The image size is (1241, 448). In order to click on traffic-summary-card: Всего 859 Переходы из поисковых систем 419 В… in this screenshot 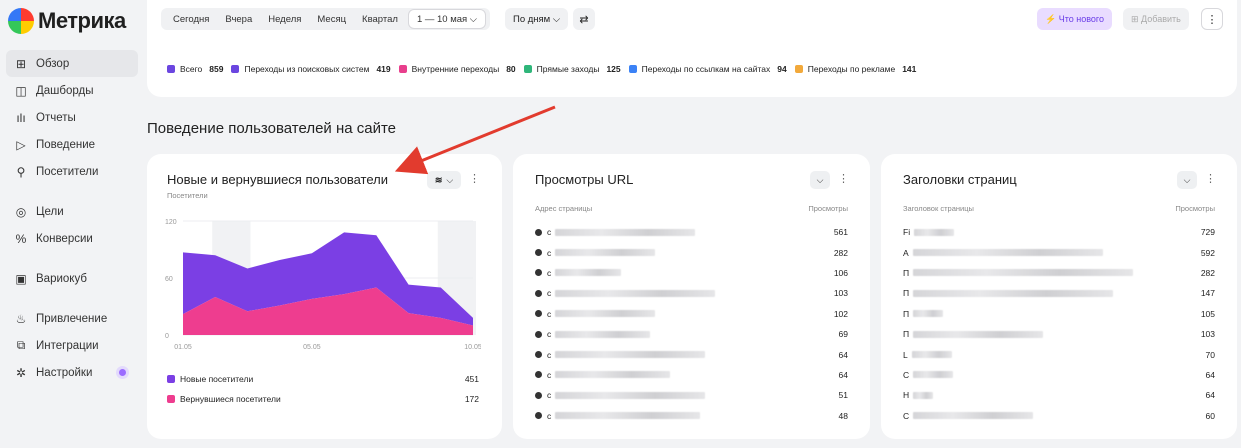, I will do `click(692, 68)`.